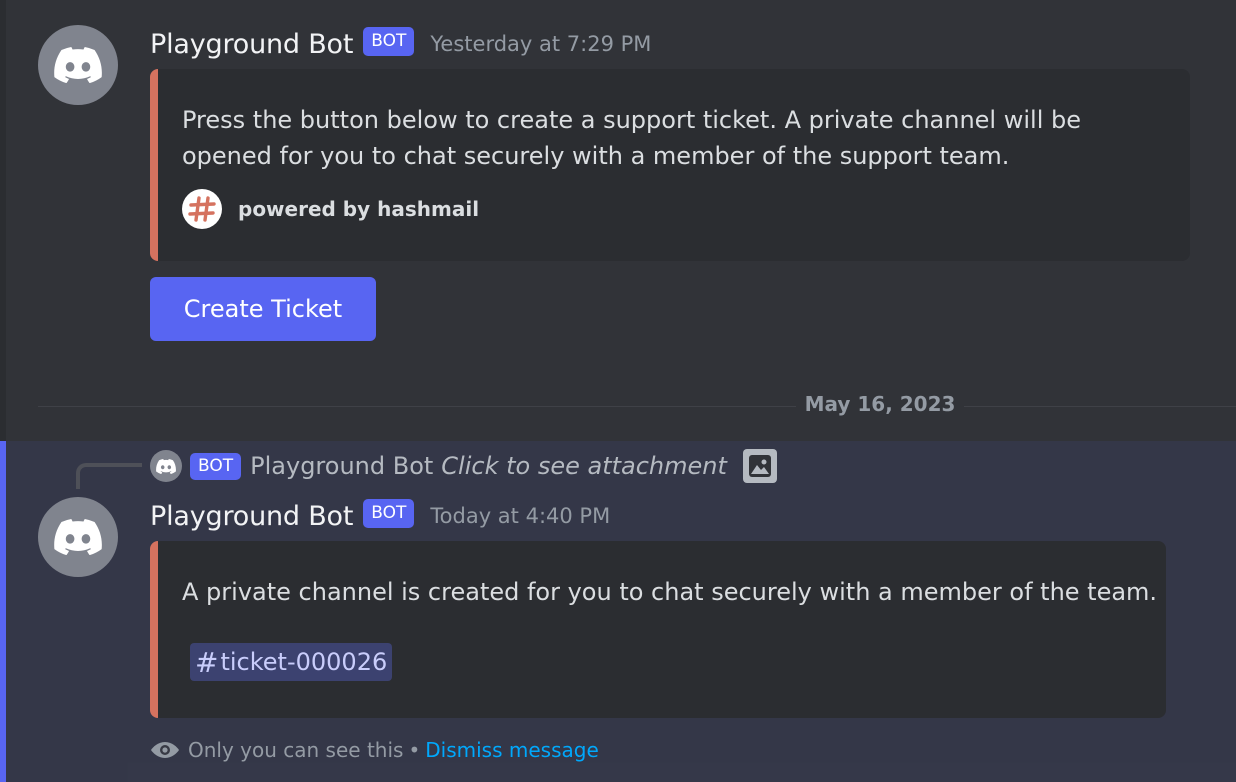 Image resolution: width=1236 pixels, height=782 pixels. What do you see at coordinates (207, 662) in the screenshot?
I see `hashtag-icon: #` at bounding box center [207, 662].